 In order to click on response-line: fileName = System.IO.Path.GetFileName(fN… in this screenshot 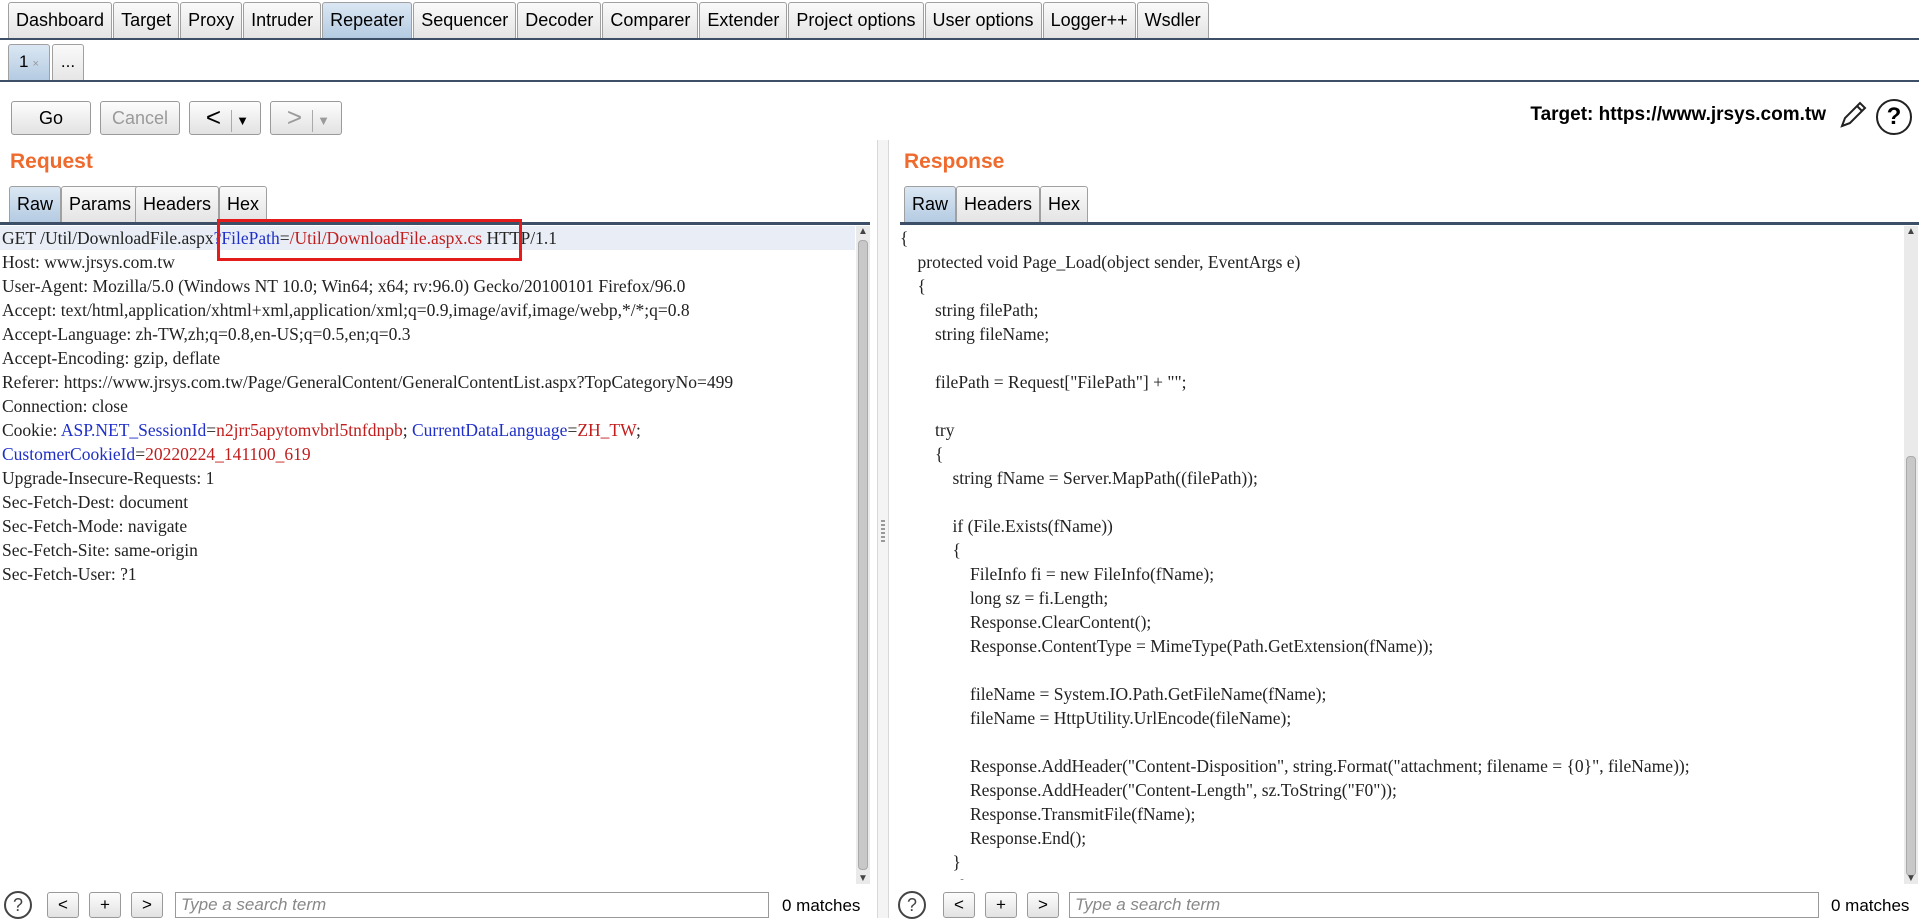, I will do `click(1113, 694)`.